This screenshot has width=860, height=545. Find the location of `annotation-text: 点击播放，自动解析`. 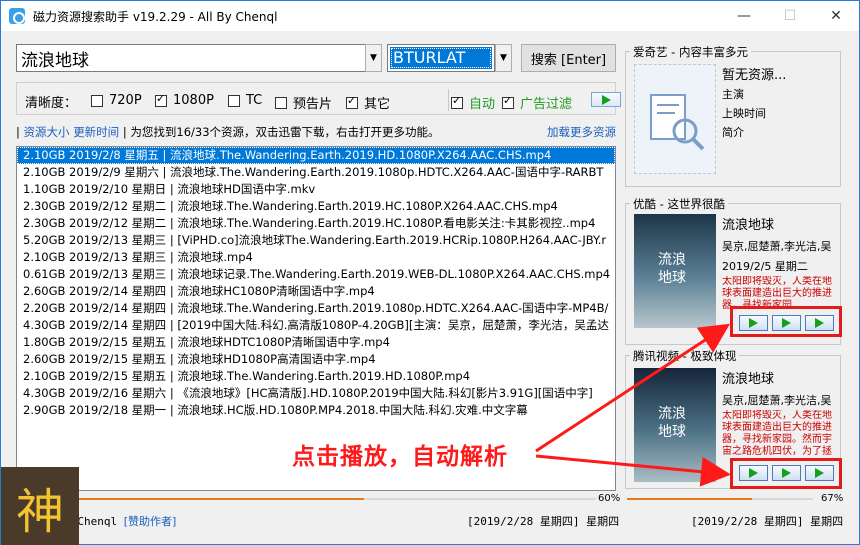

annotation-text: 点击播放，自动解析 is located at coordinates (400, 457).